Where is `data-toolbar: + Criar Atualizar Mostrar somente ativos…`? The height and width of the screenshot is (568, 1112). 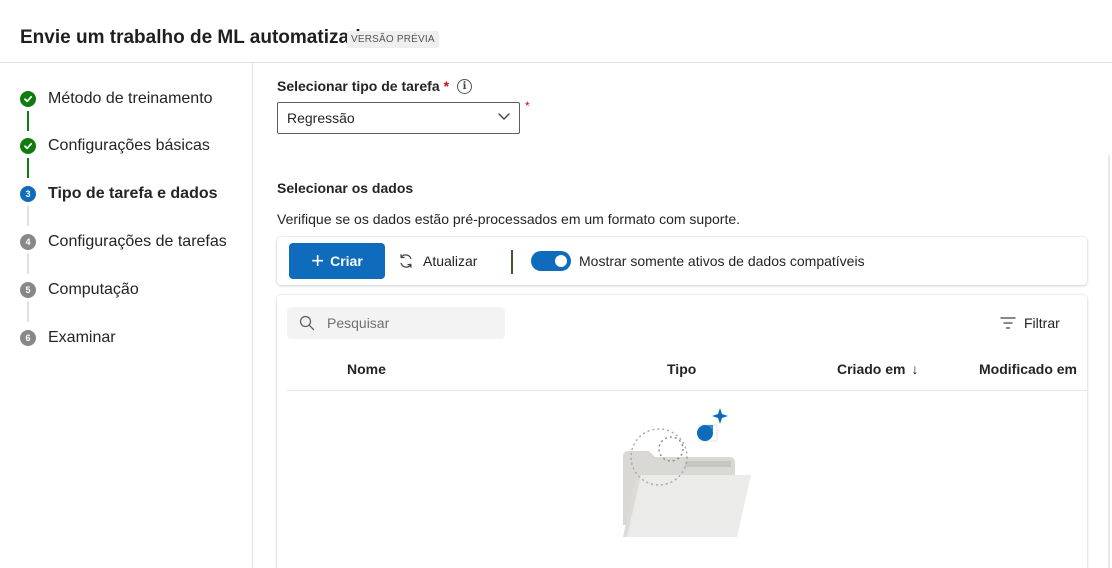 data-toolbar: + Criar Atualizar Mostrar somente ativos… is located at coordinates (682, 261).